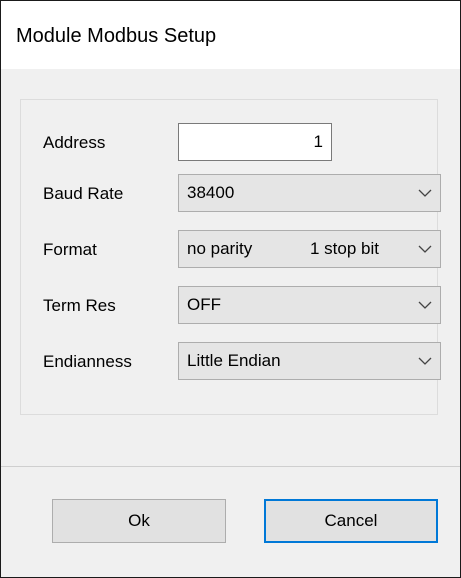  Describe the element at coordinates (234, 360) in the screenshot. I see `endianness-value: Little Endian` at that location.